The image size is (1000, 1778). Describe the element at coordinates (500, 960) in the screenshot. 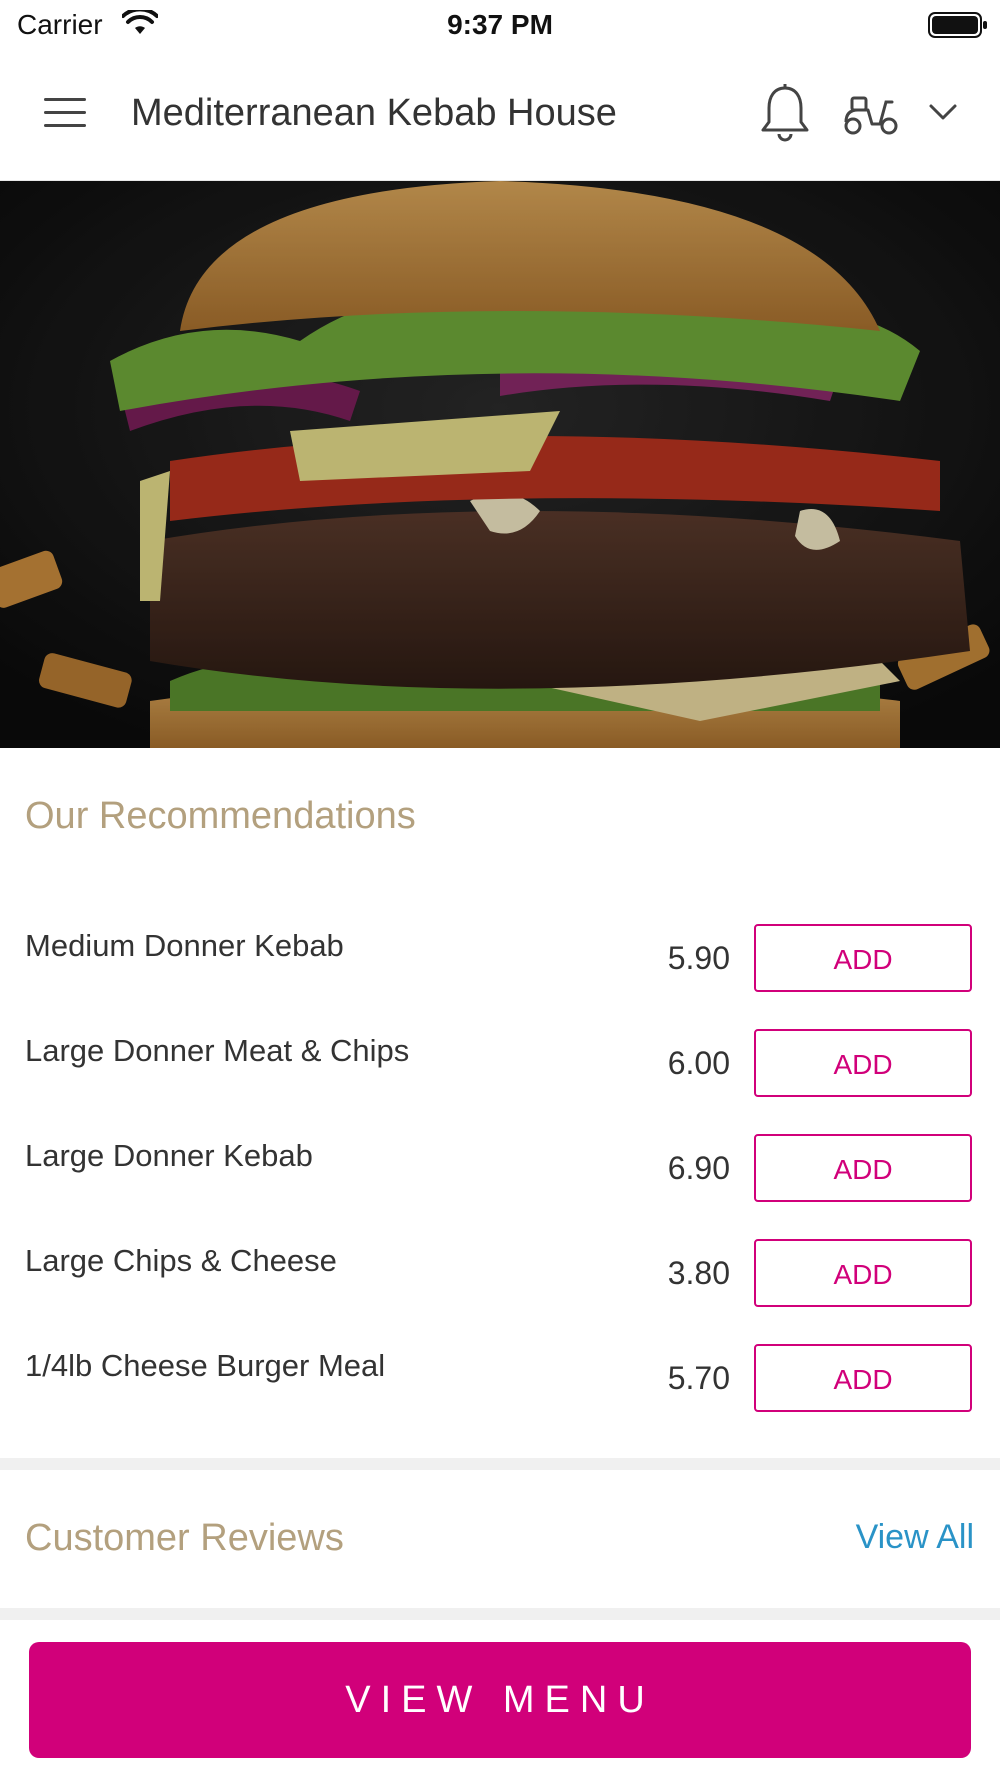

I see `list-item: Medium Donner Kebab 5.90 ADD` at that location.